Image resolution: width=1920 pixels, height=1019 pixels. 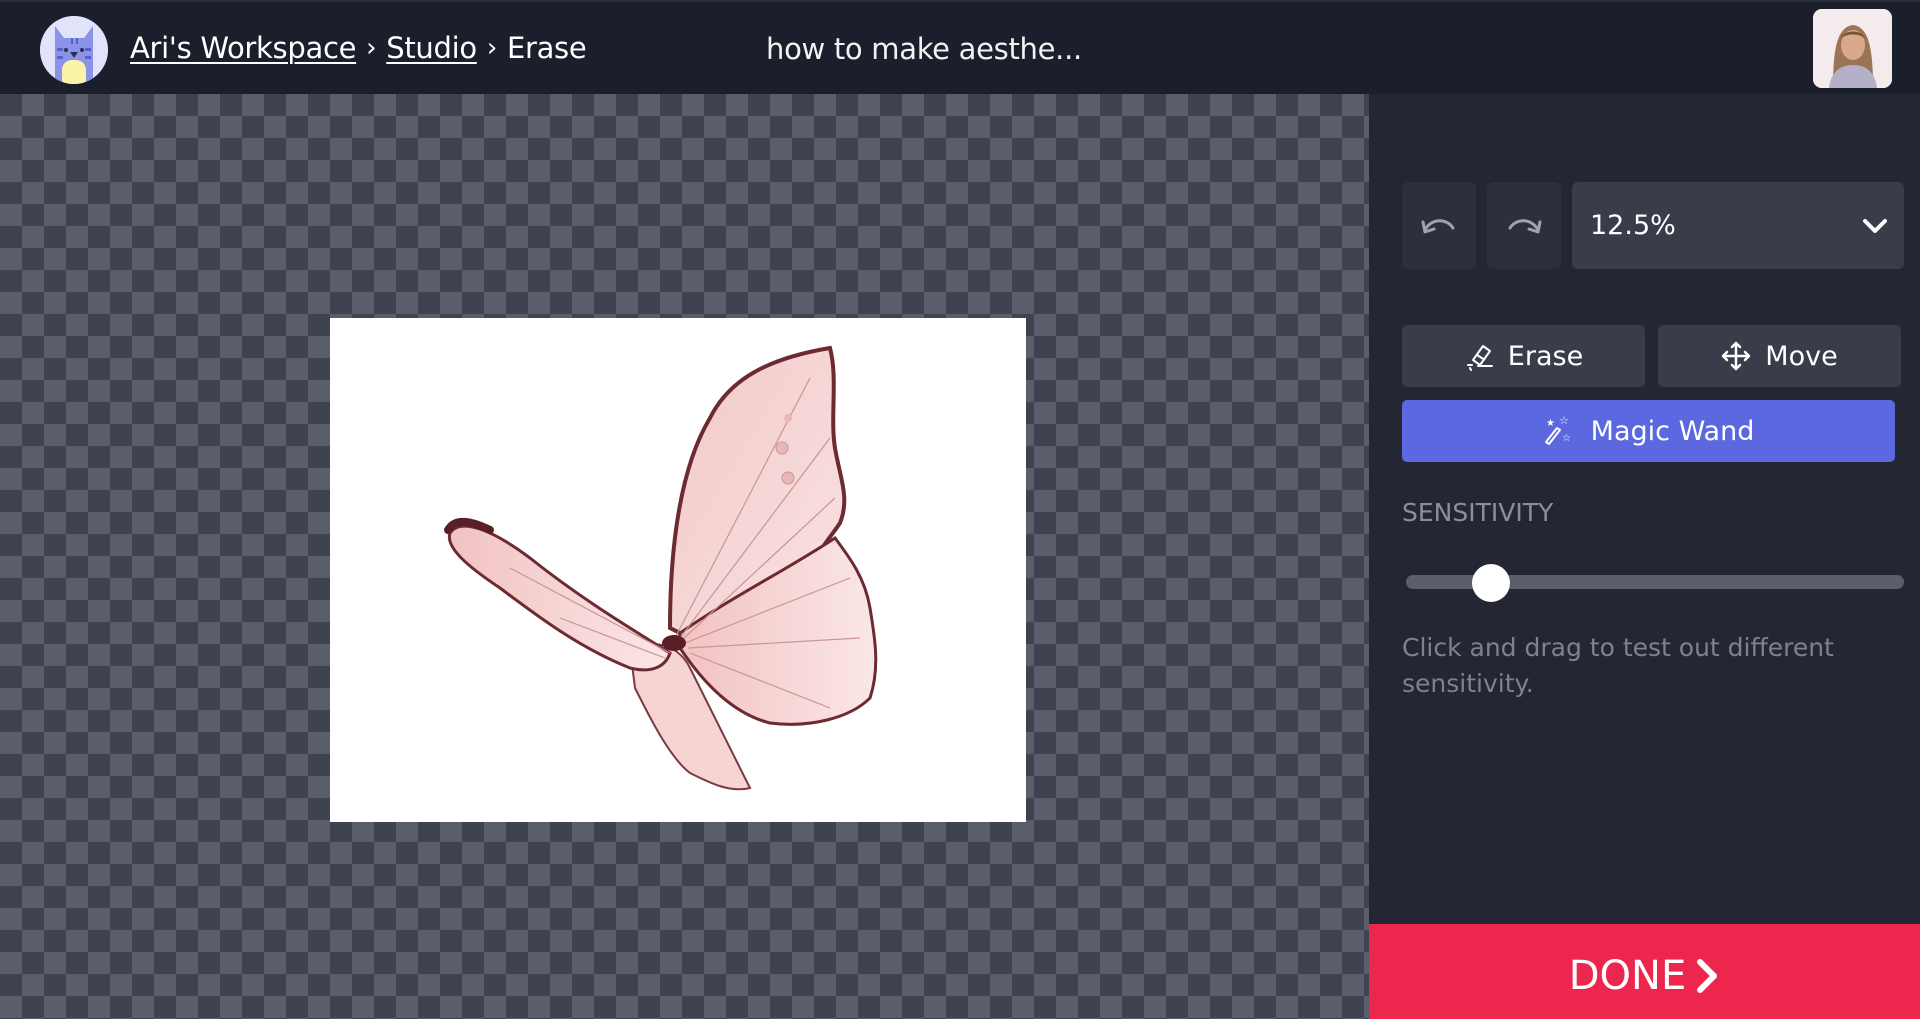 What do you see at coordinates (1801, 356) in the screenshot?
I see `move-tool-label: Move` at bounding box center [1801, 356].